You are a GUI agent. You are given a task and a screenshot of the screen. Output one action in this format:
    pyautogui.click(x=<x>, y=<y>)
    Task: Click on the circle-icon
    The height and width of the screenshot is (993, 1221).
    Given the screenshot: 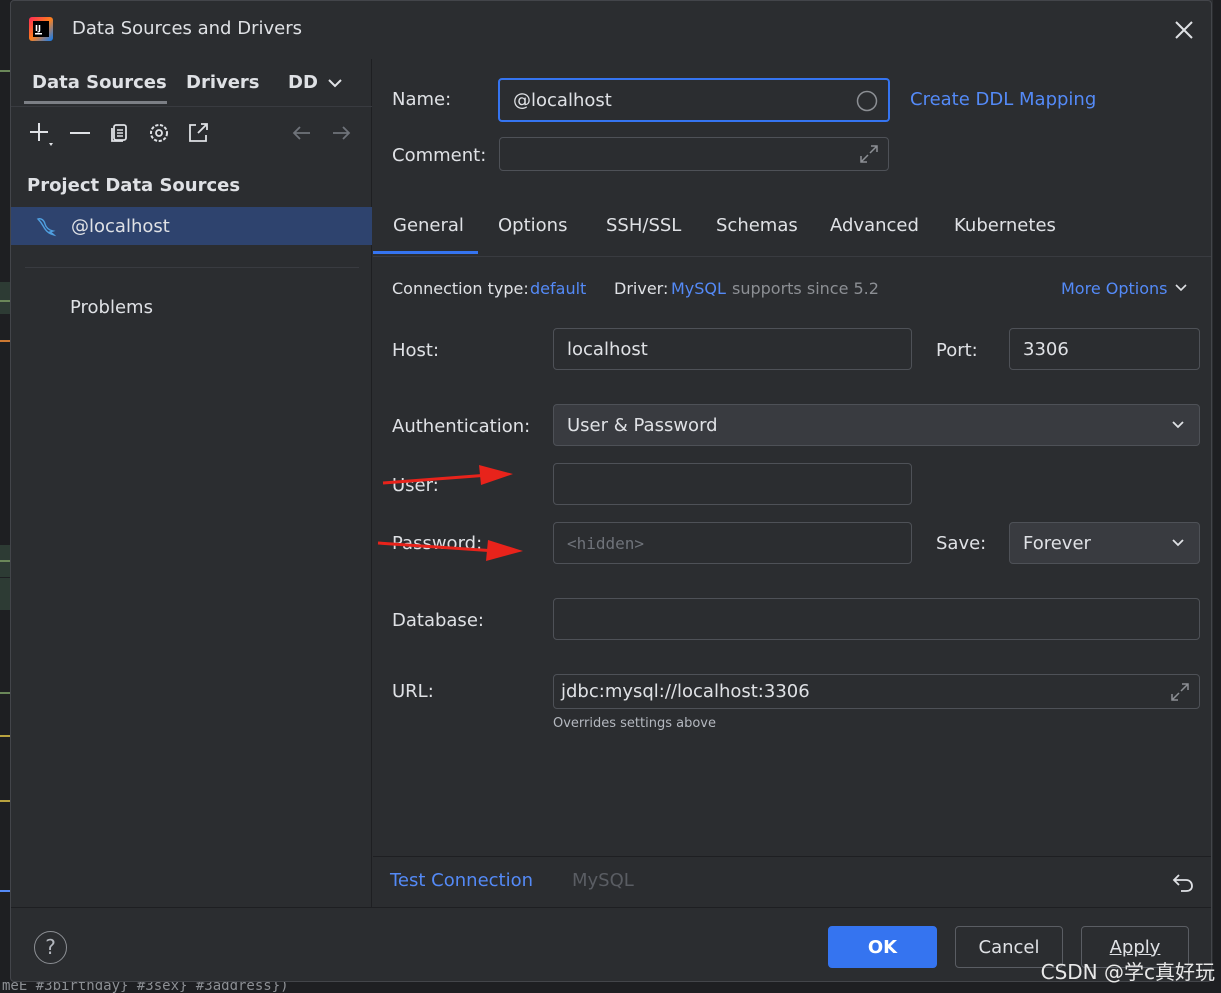 What is the action you would take?
    pyautogui.click(x=867, y=101)
    